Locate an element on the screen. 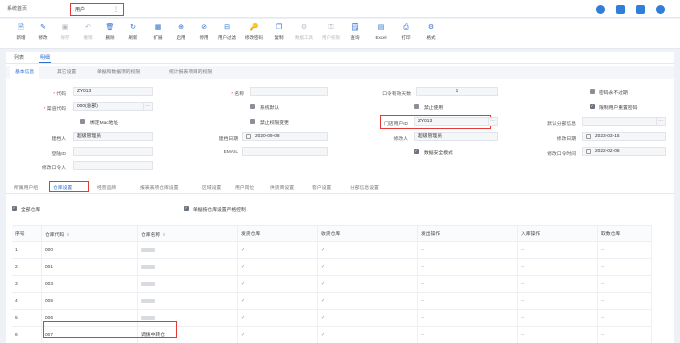 This screenshot has height=343, width=680. forbid-use-checkbox is located at coordinates (416, 106).